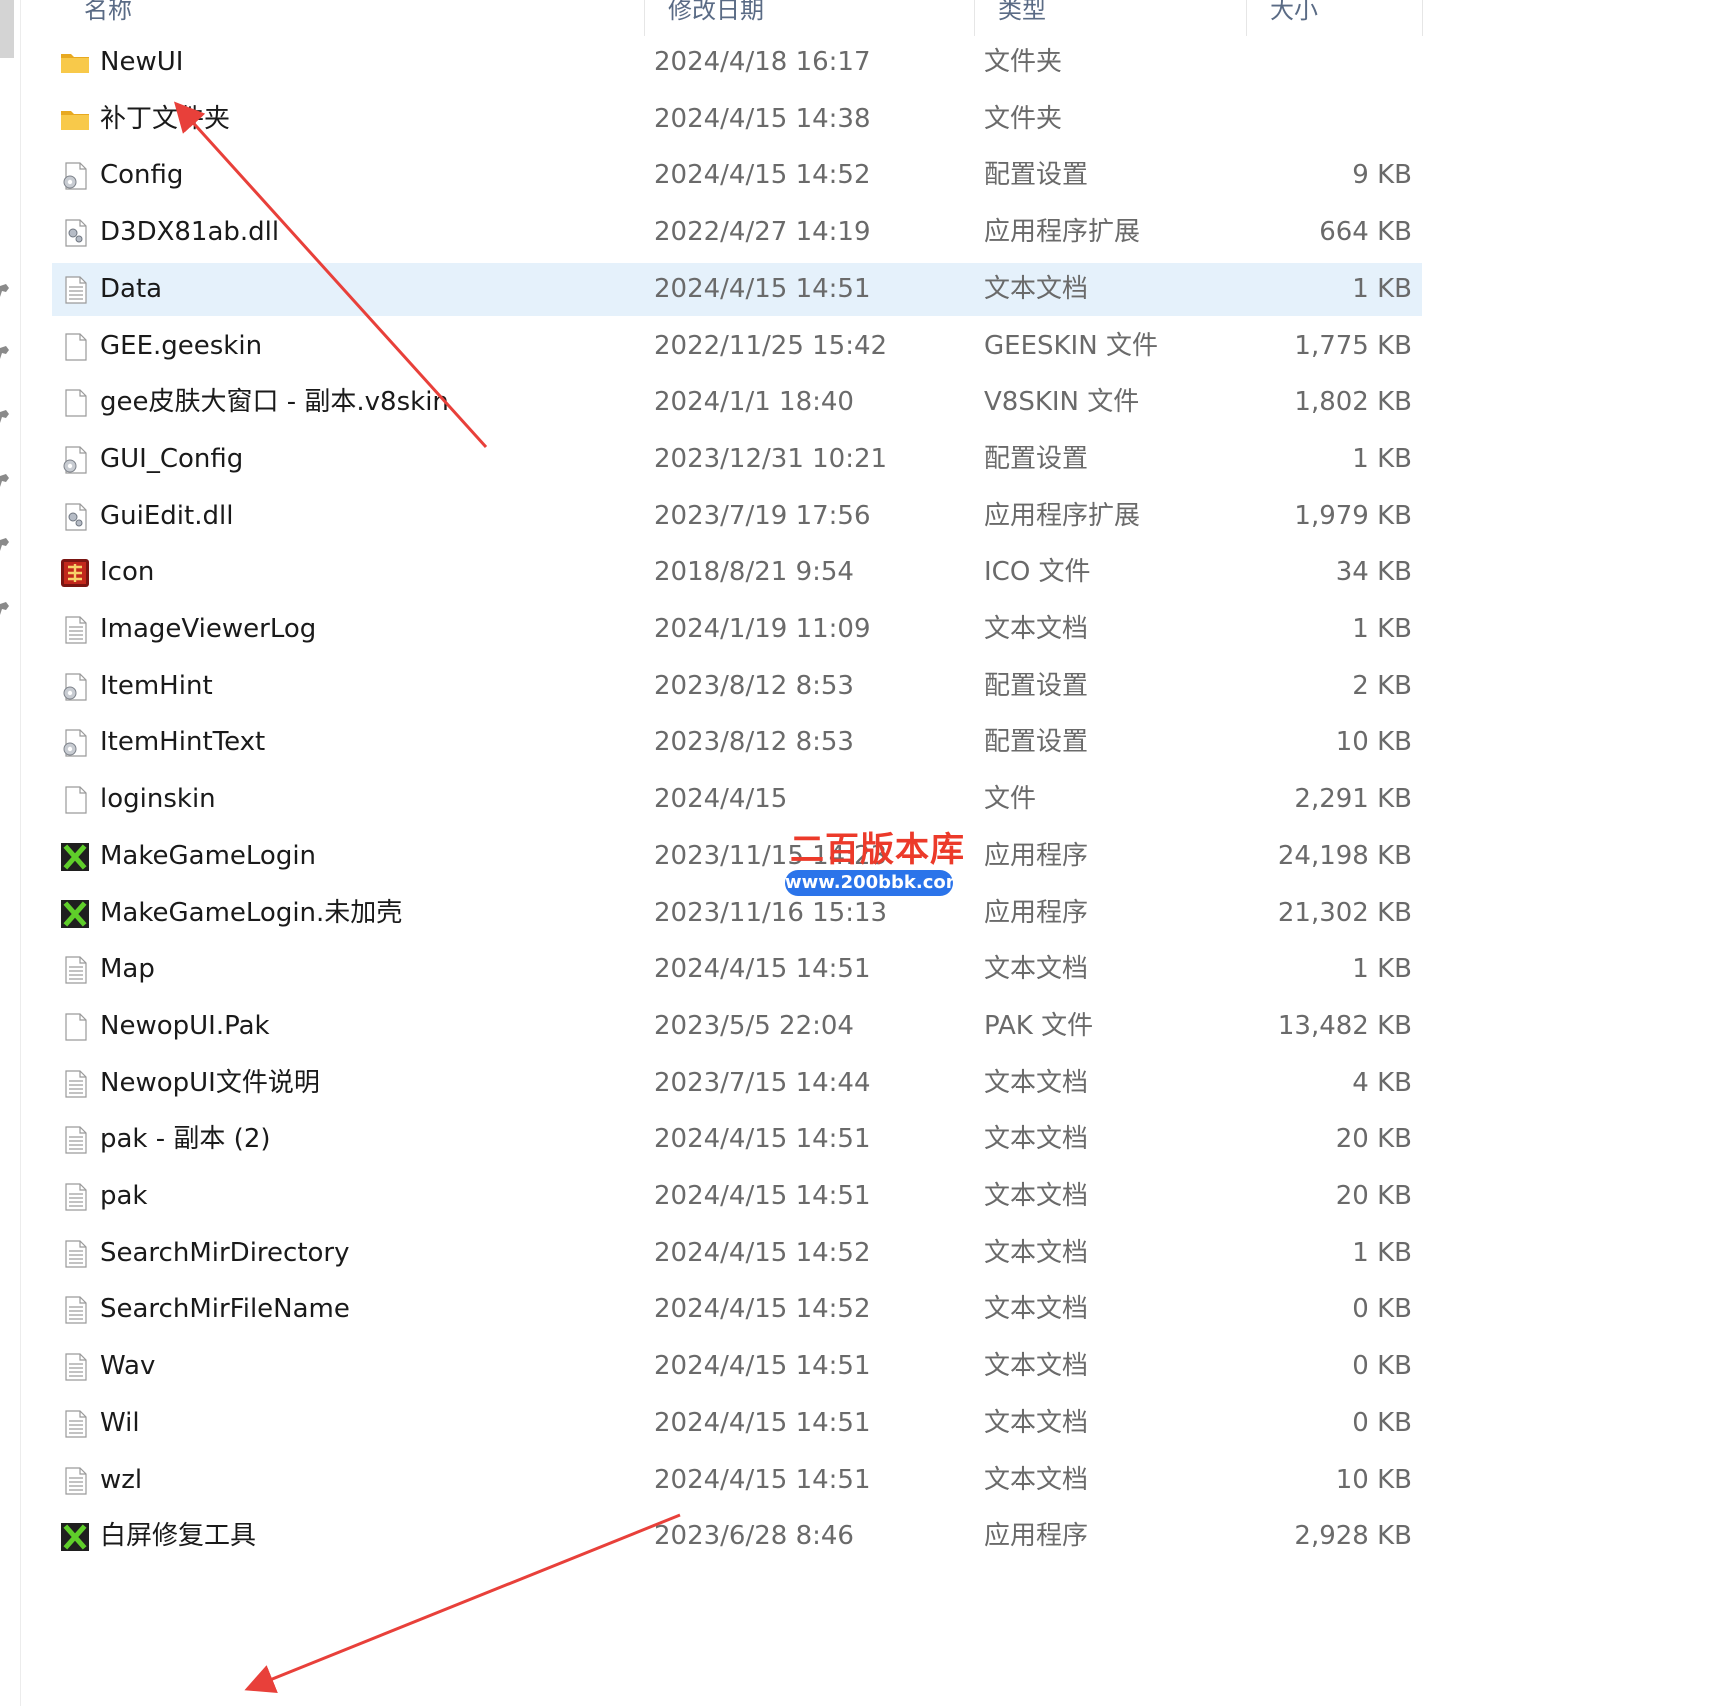  I want to click on scrollbar-thumb, so click(7, 29).